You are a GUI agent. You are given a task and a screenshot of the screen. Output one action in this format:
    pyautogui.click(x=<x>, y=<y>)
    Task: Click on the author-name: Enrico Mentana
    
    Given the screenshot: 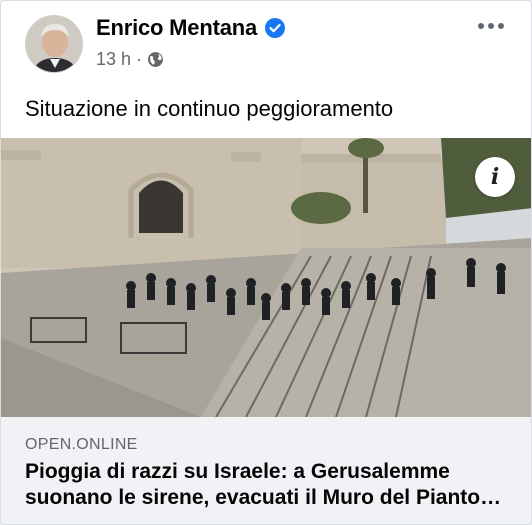 What is the action you would take?
    pyautogui.click(x=176, y=28)
    